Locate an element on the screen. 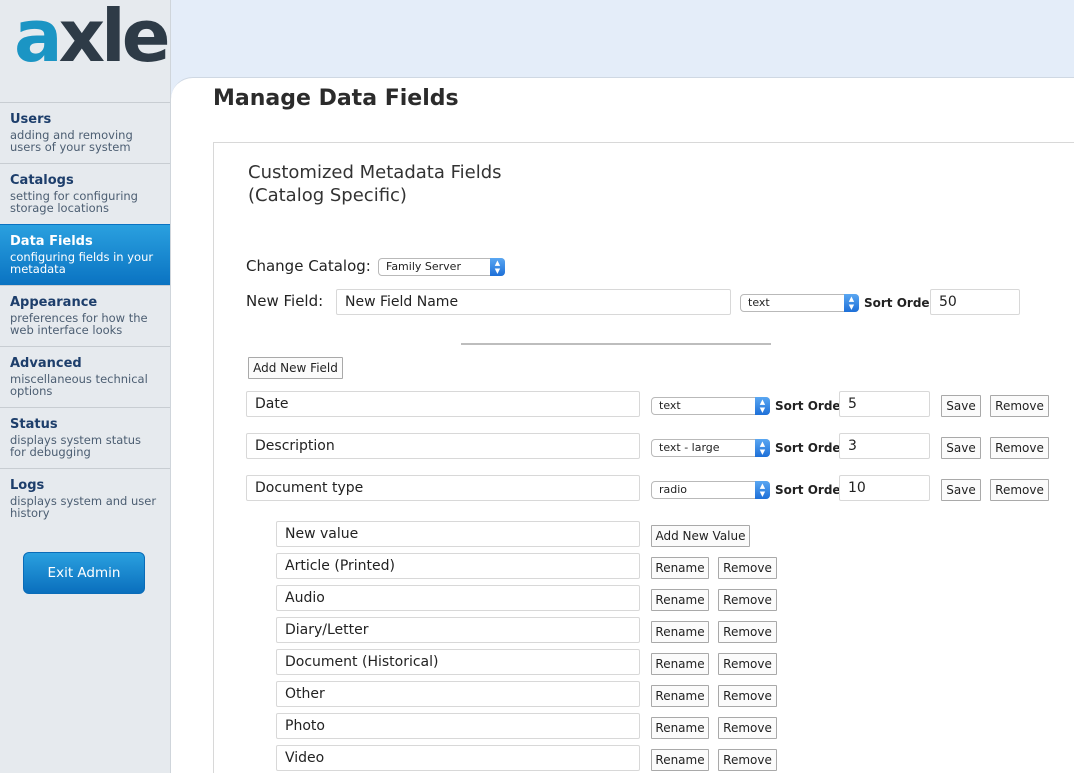  new-field-type-select: text ▲ ▼ is located at coordinates (799, 303).